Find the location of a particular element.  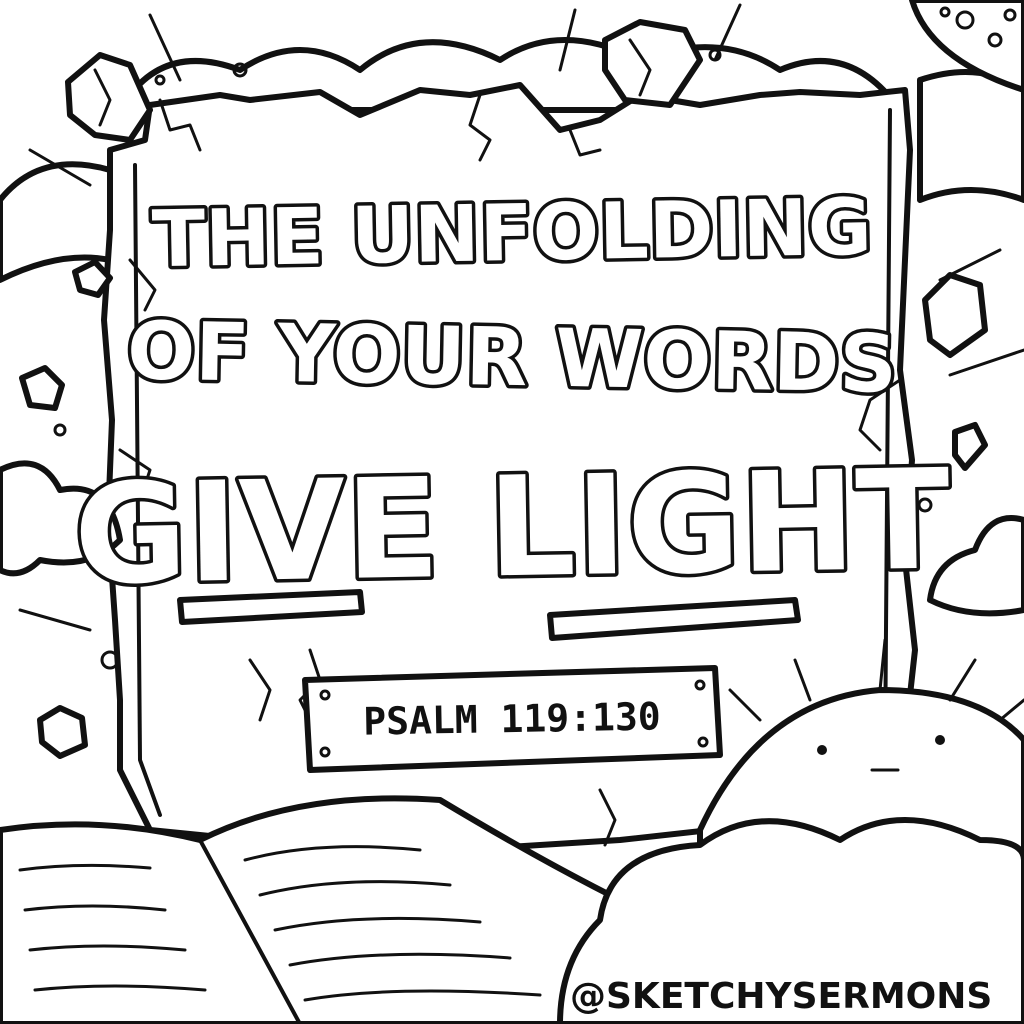

reference-text: PSALM 119:130 is located at coordinates (512, 718).